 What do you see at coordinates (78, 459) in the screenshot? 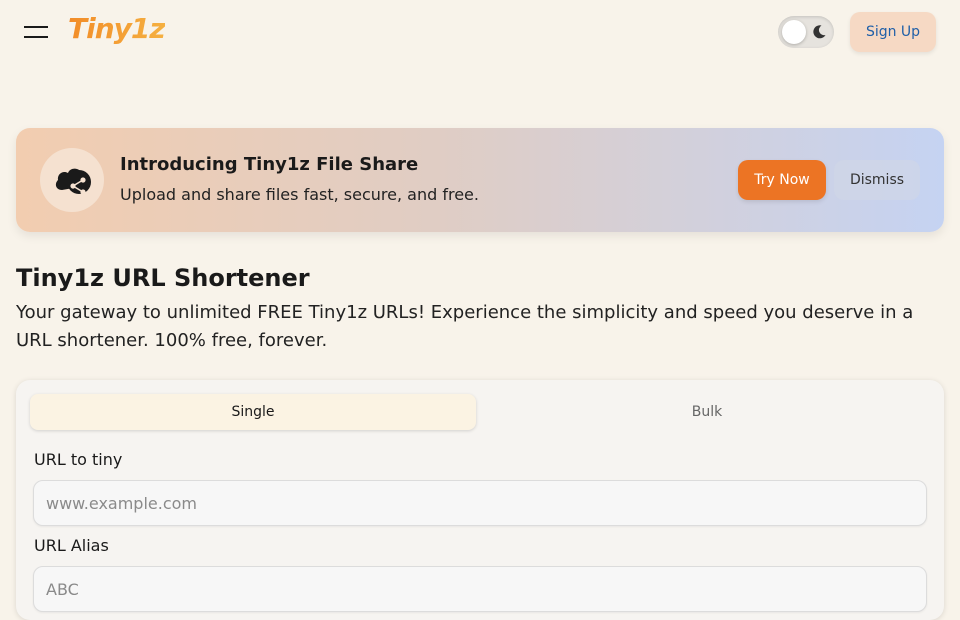
I see `url-label: URL to tiny` at bounding box center [78, 459].